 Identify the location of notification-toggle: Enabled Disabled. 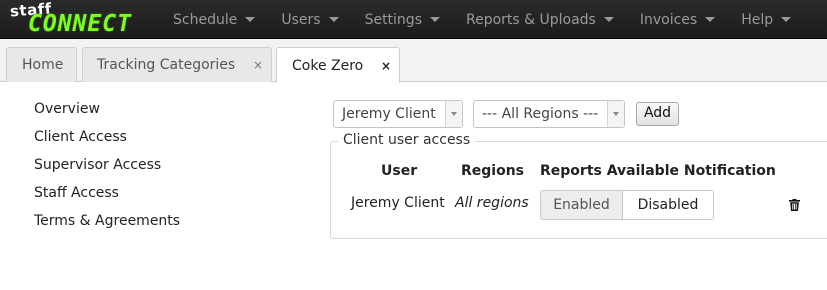
(627, 205).